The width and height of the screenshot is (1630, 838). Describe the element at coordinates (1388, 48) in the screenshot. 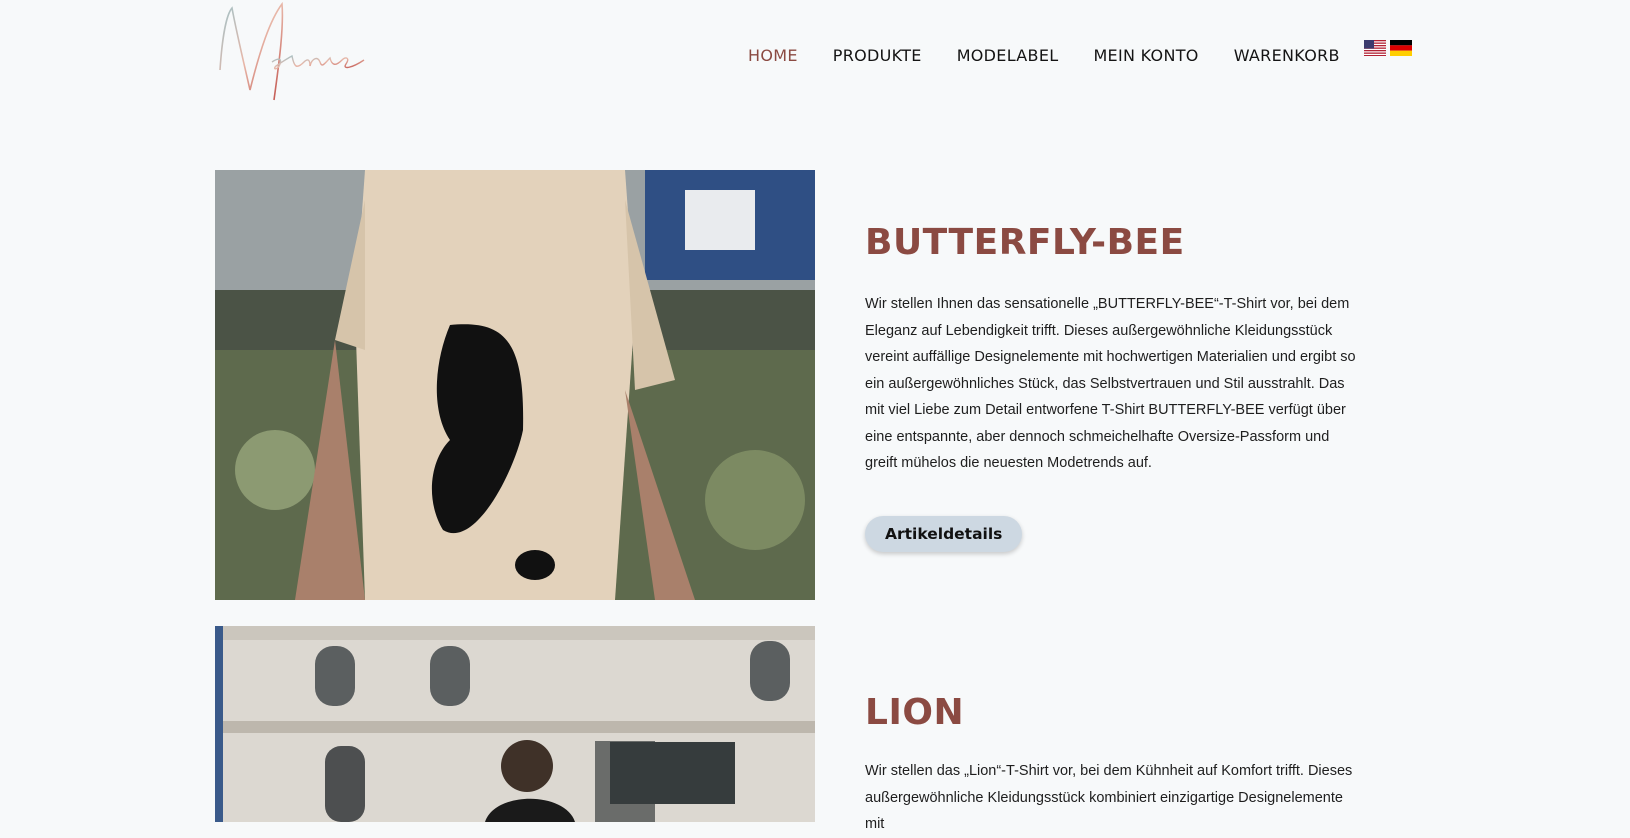

I see `language-switcher` at that location.